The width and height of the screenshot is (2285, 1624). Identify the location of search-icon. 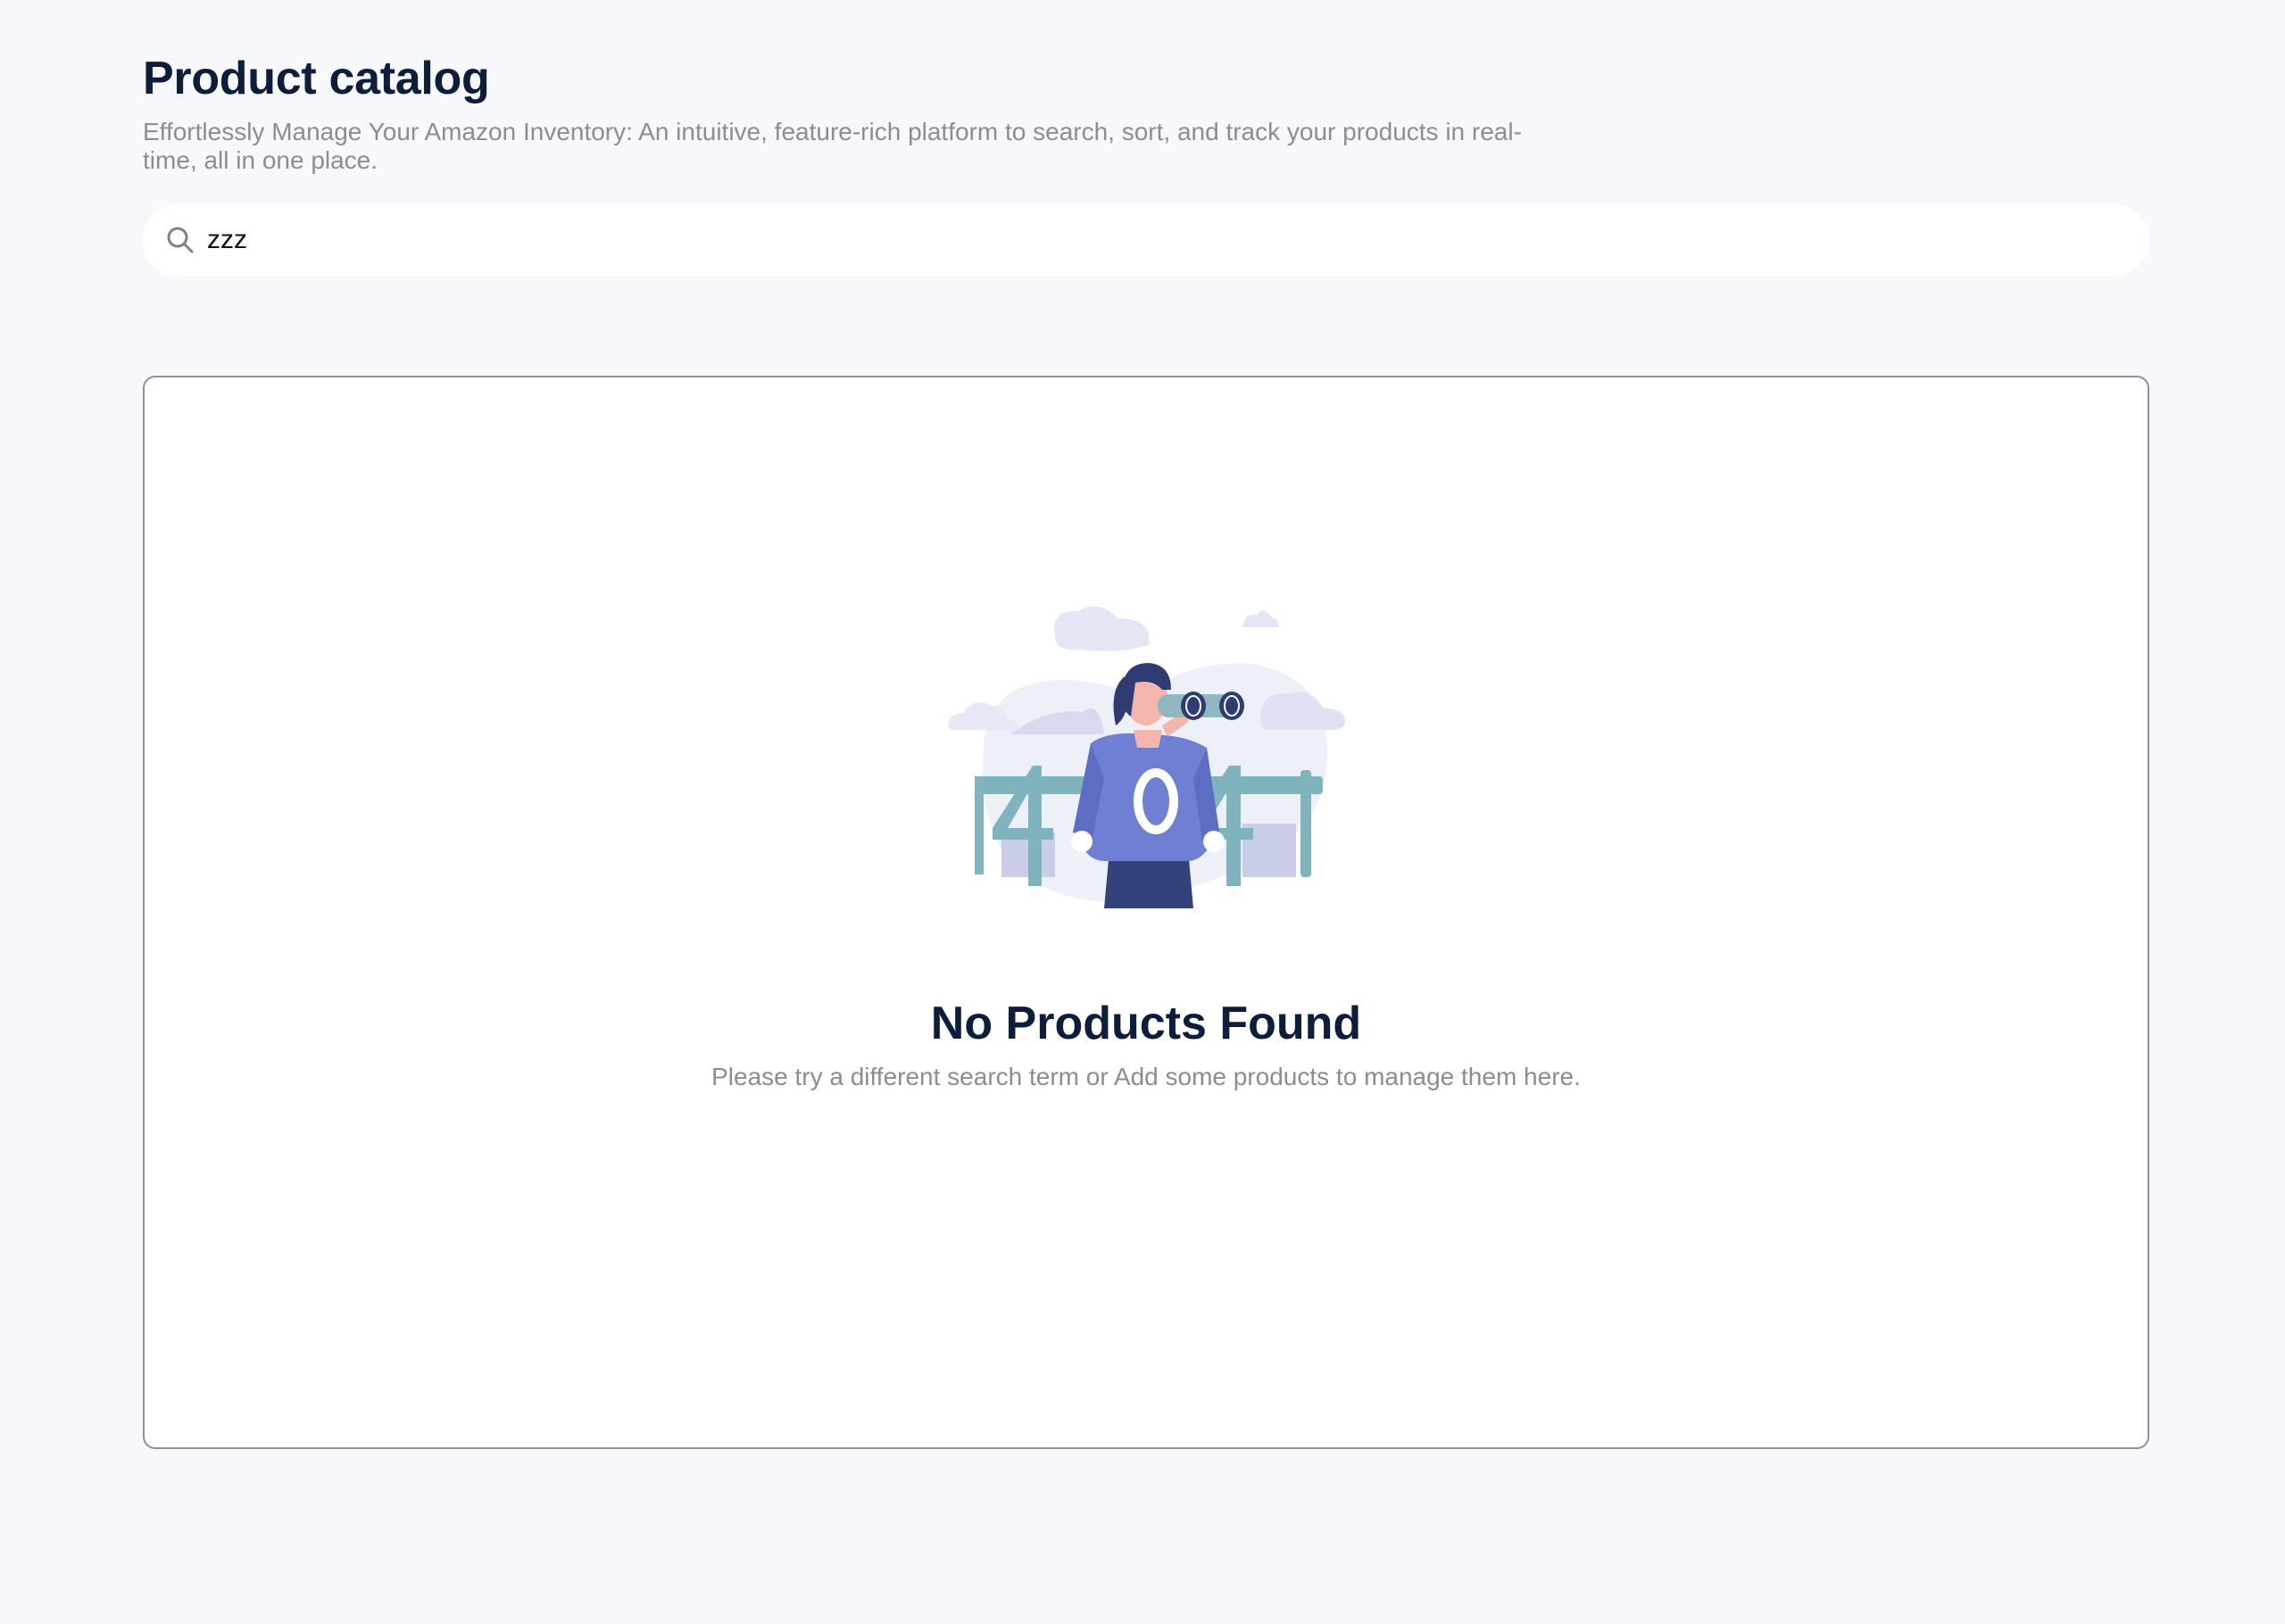
(180, 240).